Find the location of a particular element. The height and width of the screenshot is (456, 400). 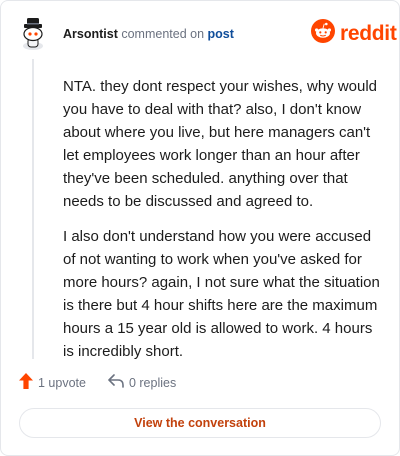

avatar is located at coordinates (33, 33).